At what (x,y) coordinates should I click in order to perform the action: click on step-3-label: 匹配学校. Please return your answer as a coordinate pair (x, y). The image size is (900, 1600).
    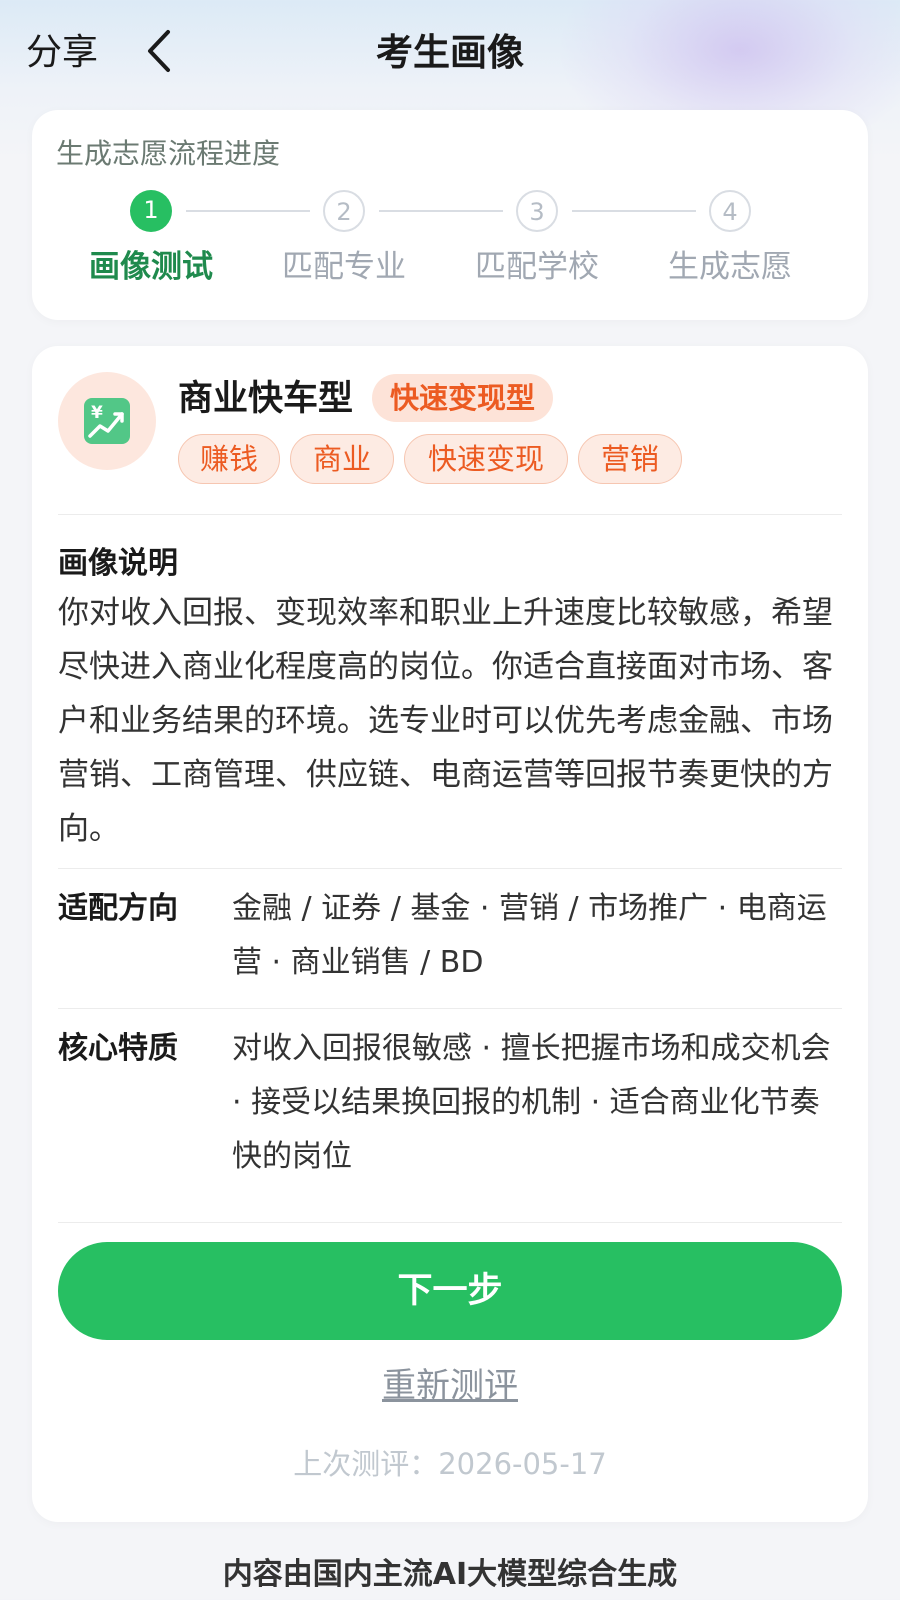
    Looking at the image, I should click on (537, 267).